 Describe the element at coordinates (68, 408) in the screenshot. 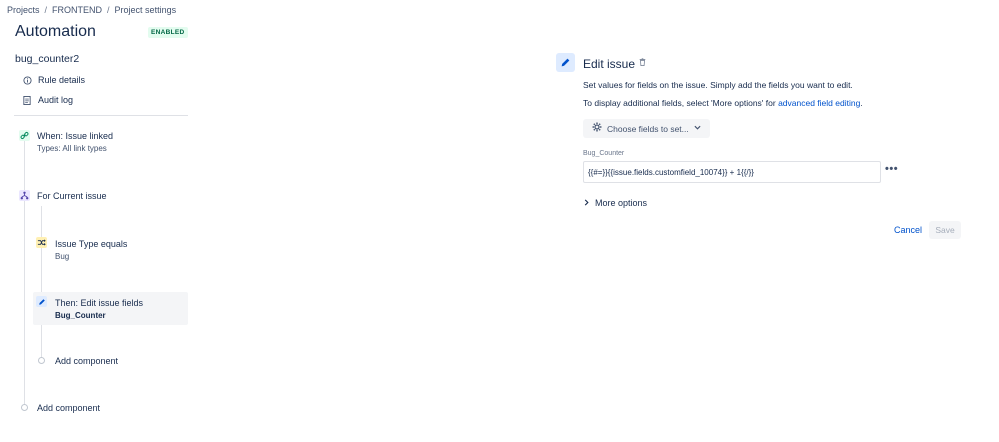

I see `add-component-button: Add component` at that location.